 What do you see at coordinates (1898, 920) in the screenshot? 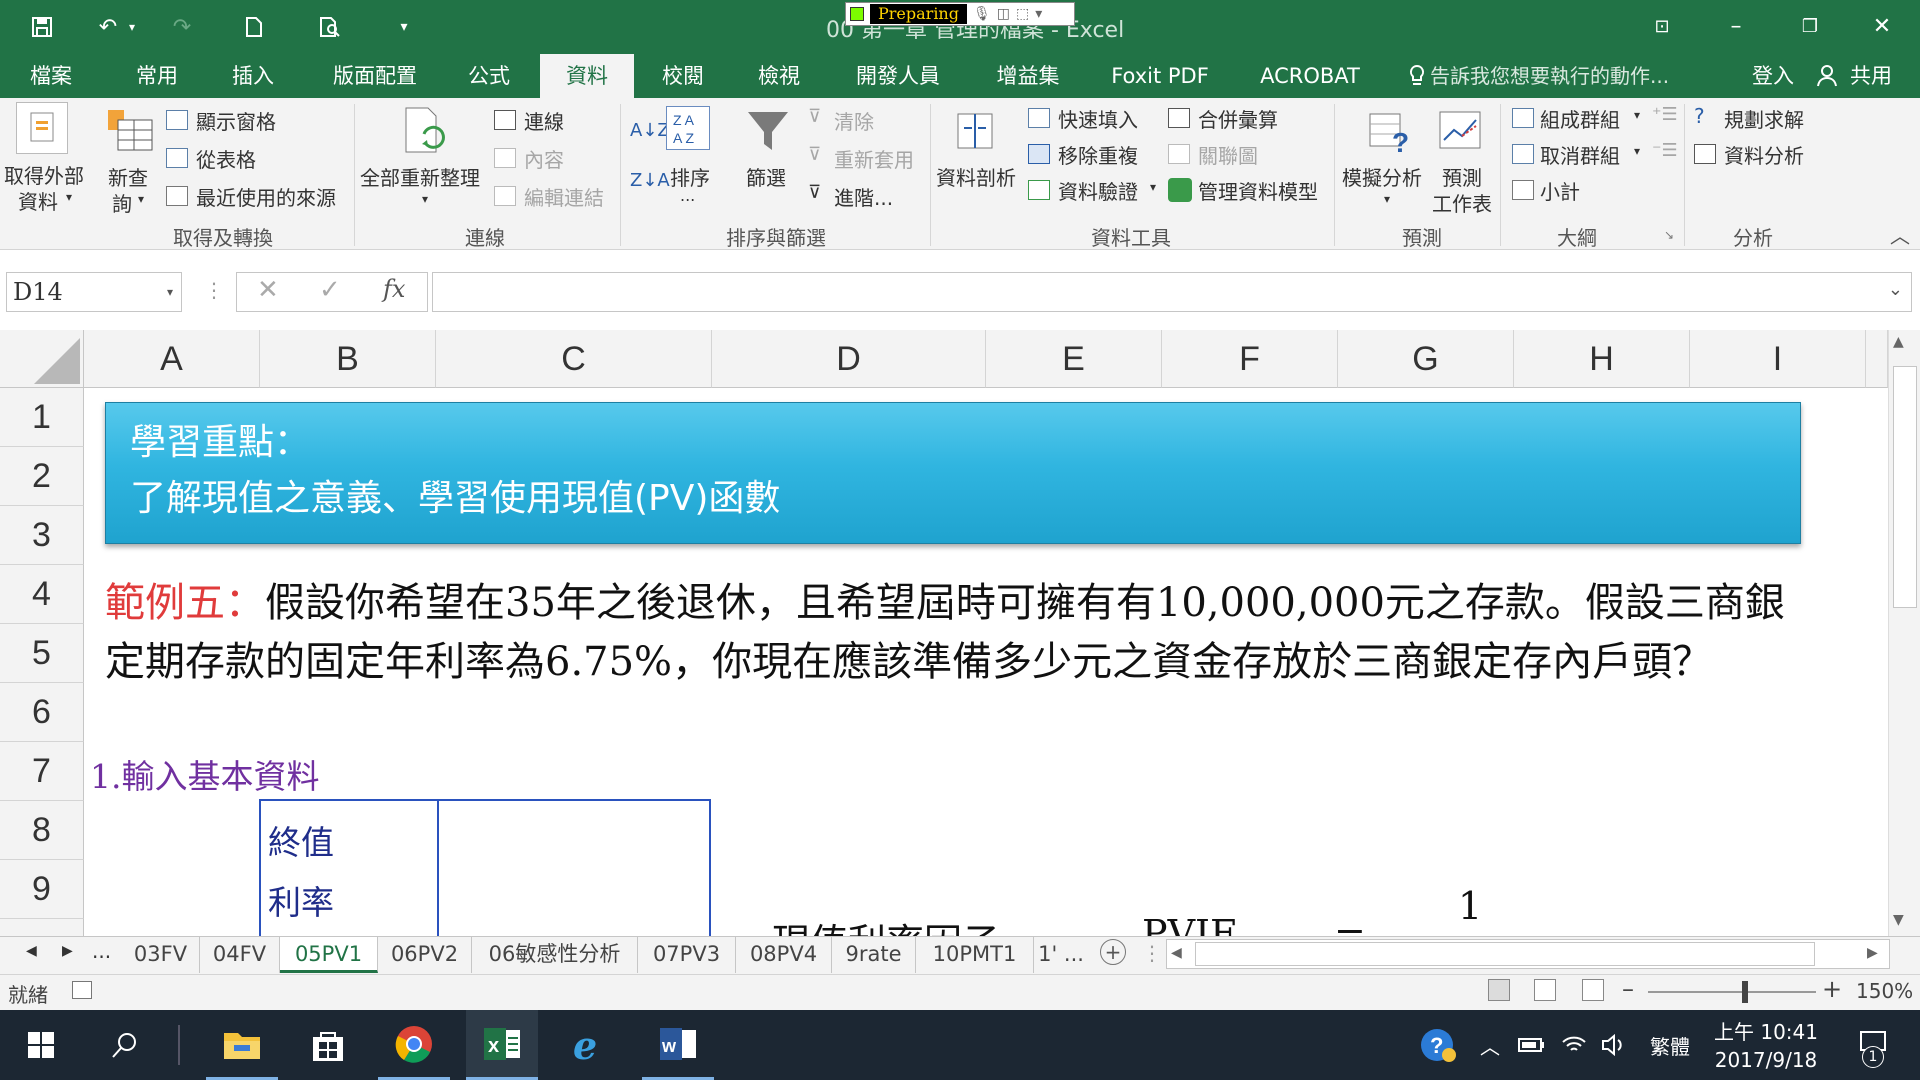
I see `scroll-down-icon: ▼` at bounding box center [1898, 920].